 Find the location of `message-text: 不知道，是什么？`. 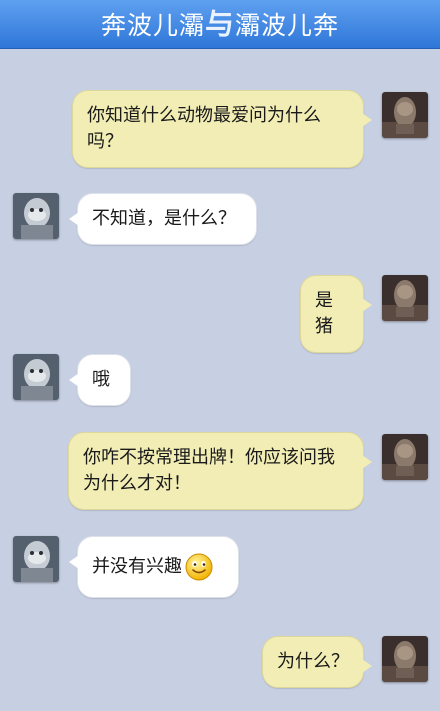

message-text: 不知道，是什么？ is located at coordinates (164, 218).